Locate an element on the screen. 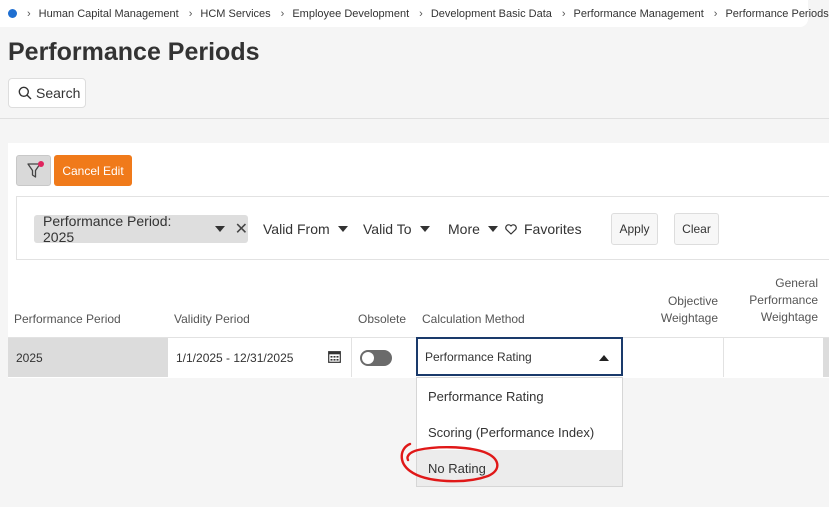 This screenshot has height=507, width=829. filter-valid-from: Valid From is located at coordinates (305, 229).